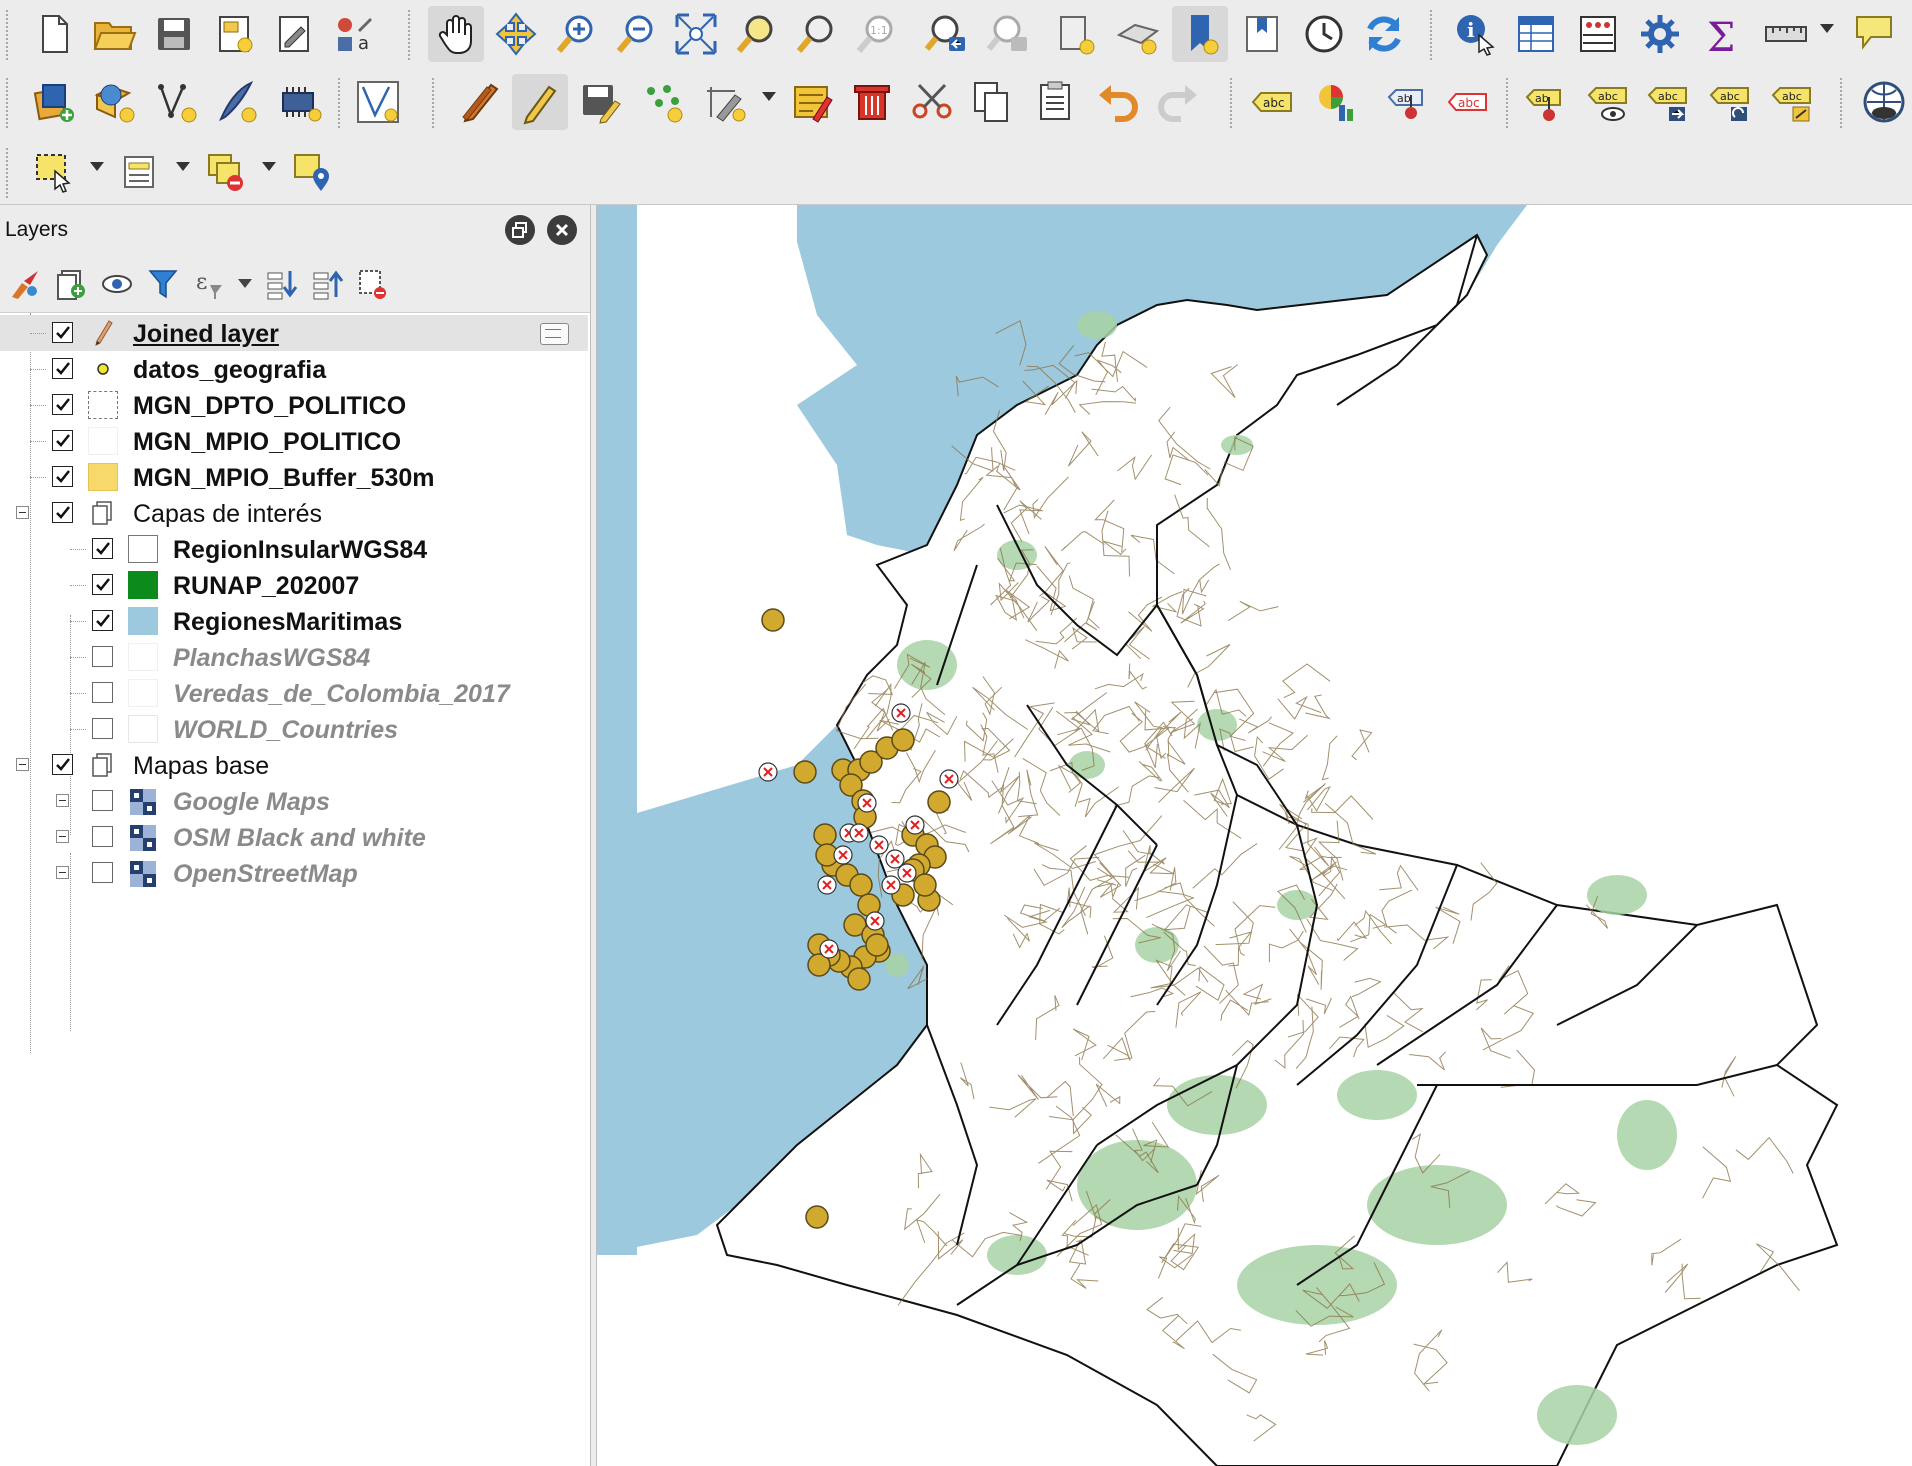 The image size is (1912, 1466). Describe the element at coordinates (932, 102) in the screenshot. I see `cut-features-icon` at that location.